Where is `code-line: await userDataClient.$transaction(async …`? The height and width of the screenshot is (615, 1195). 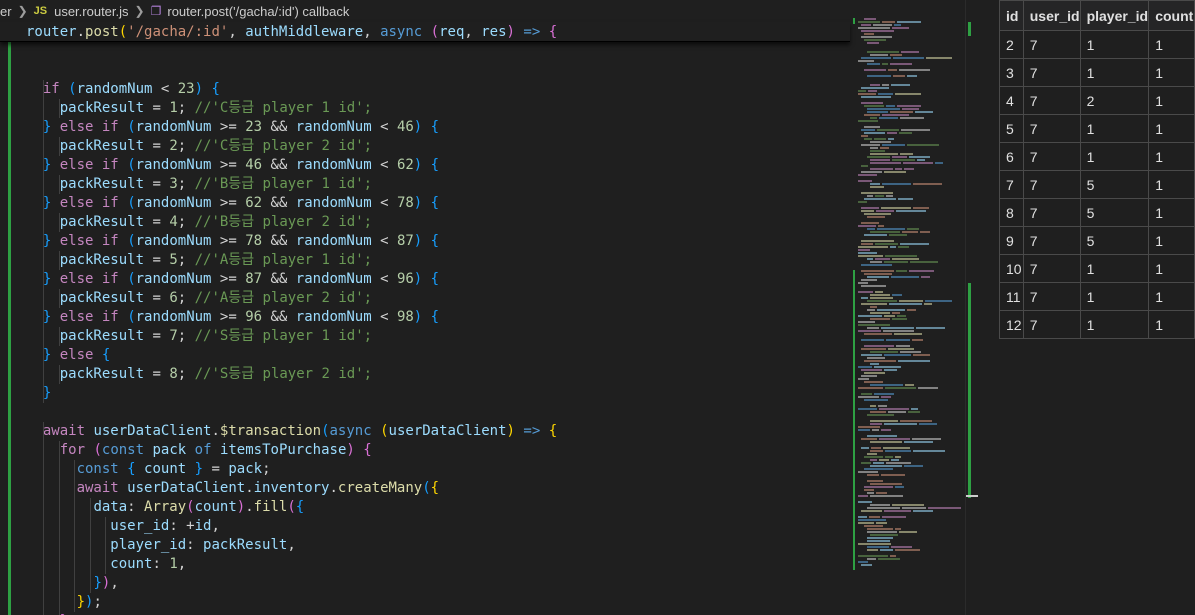
code-line: await userDataClient.$transaction(async … is located at coordinates (291, 431).